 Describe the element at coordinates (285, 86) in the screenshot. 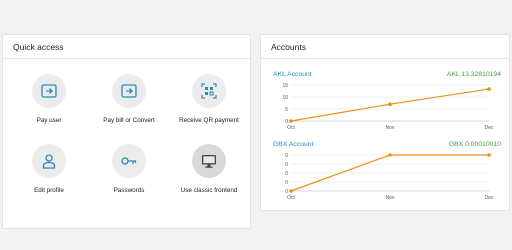

I see `y-tick-label: 15` at that location.